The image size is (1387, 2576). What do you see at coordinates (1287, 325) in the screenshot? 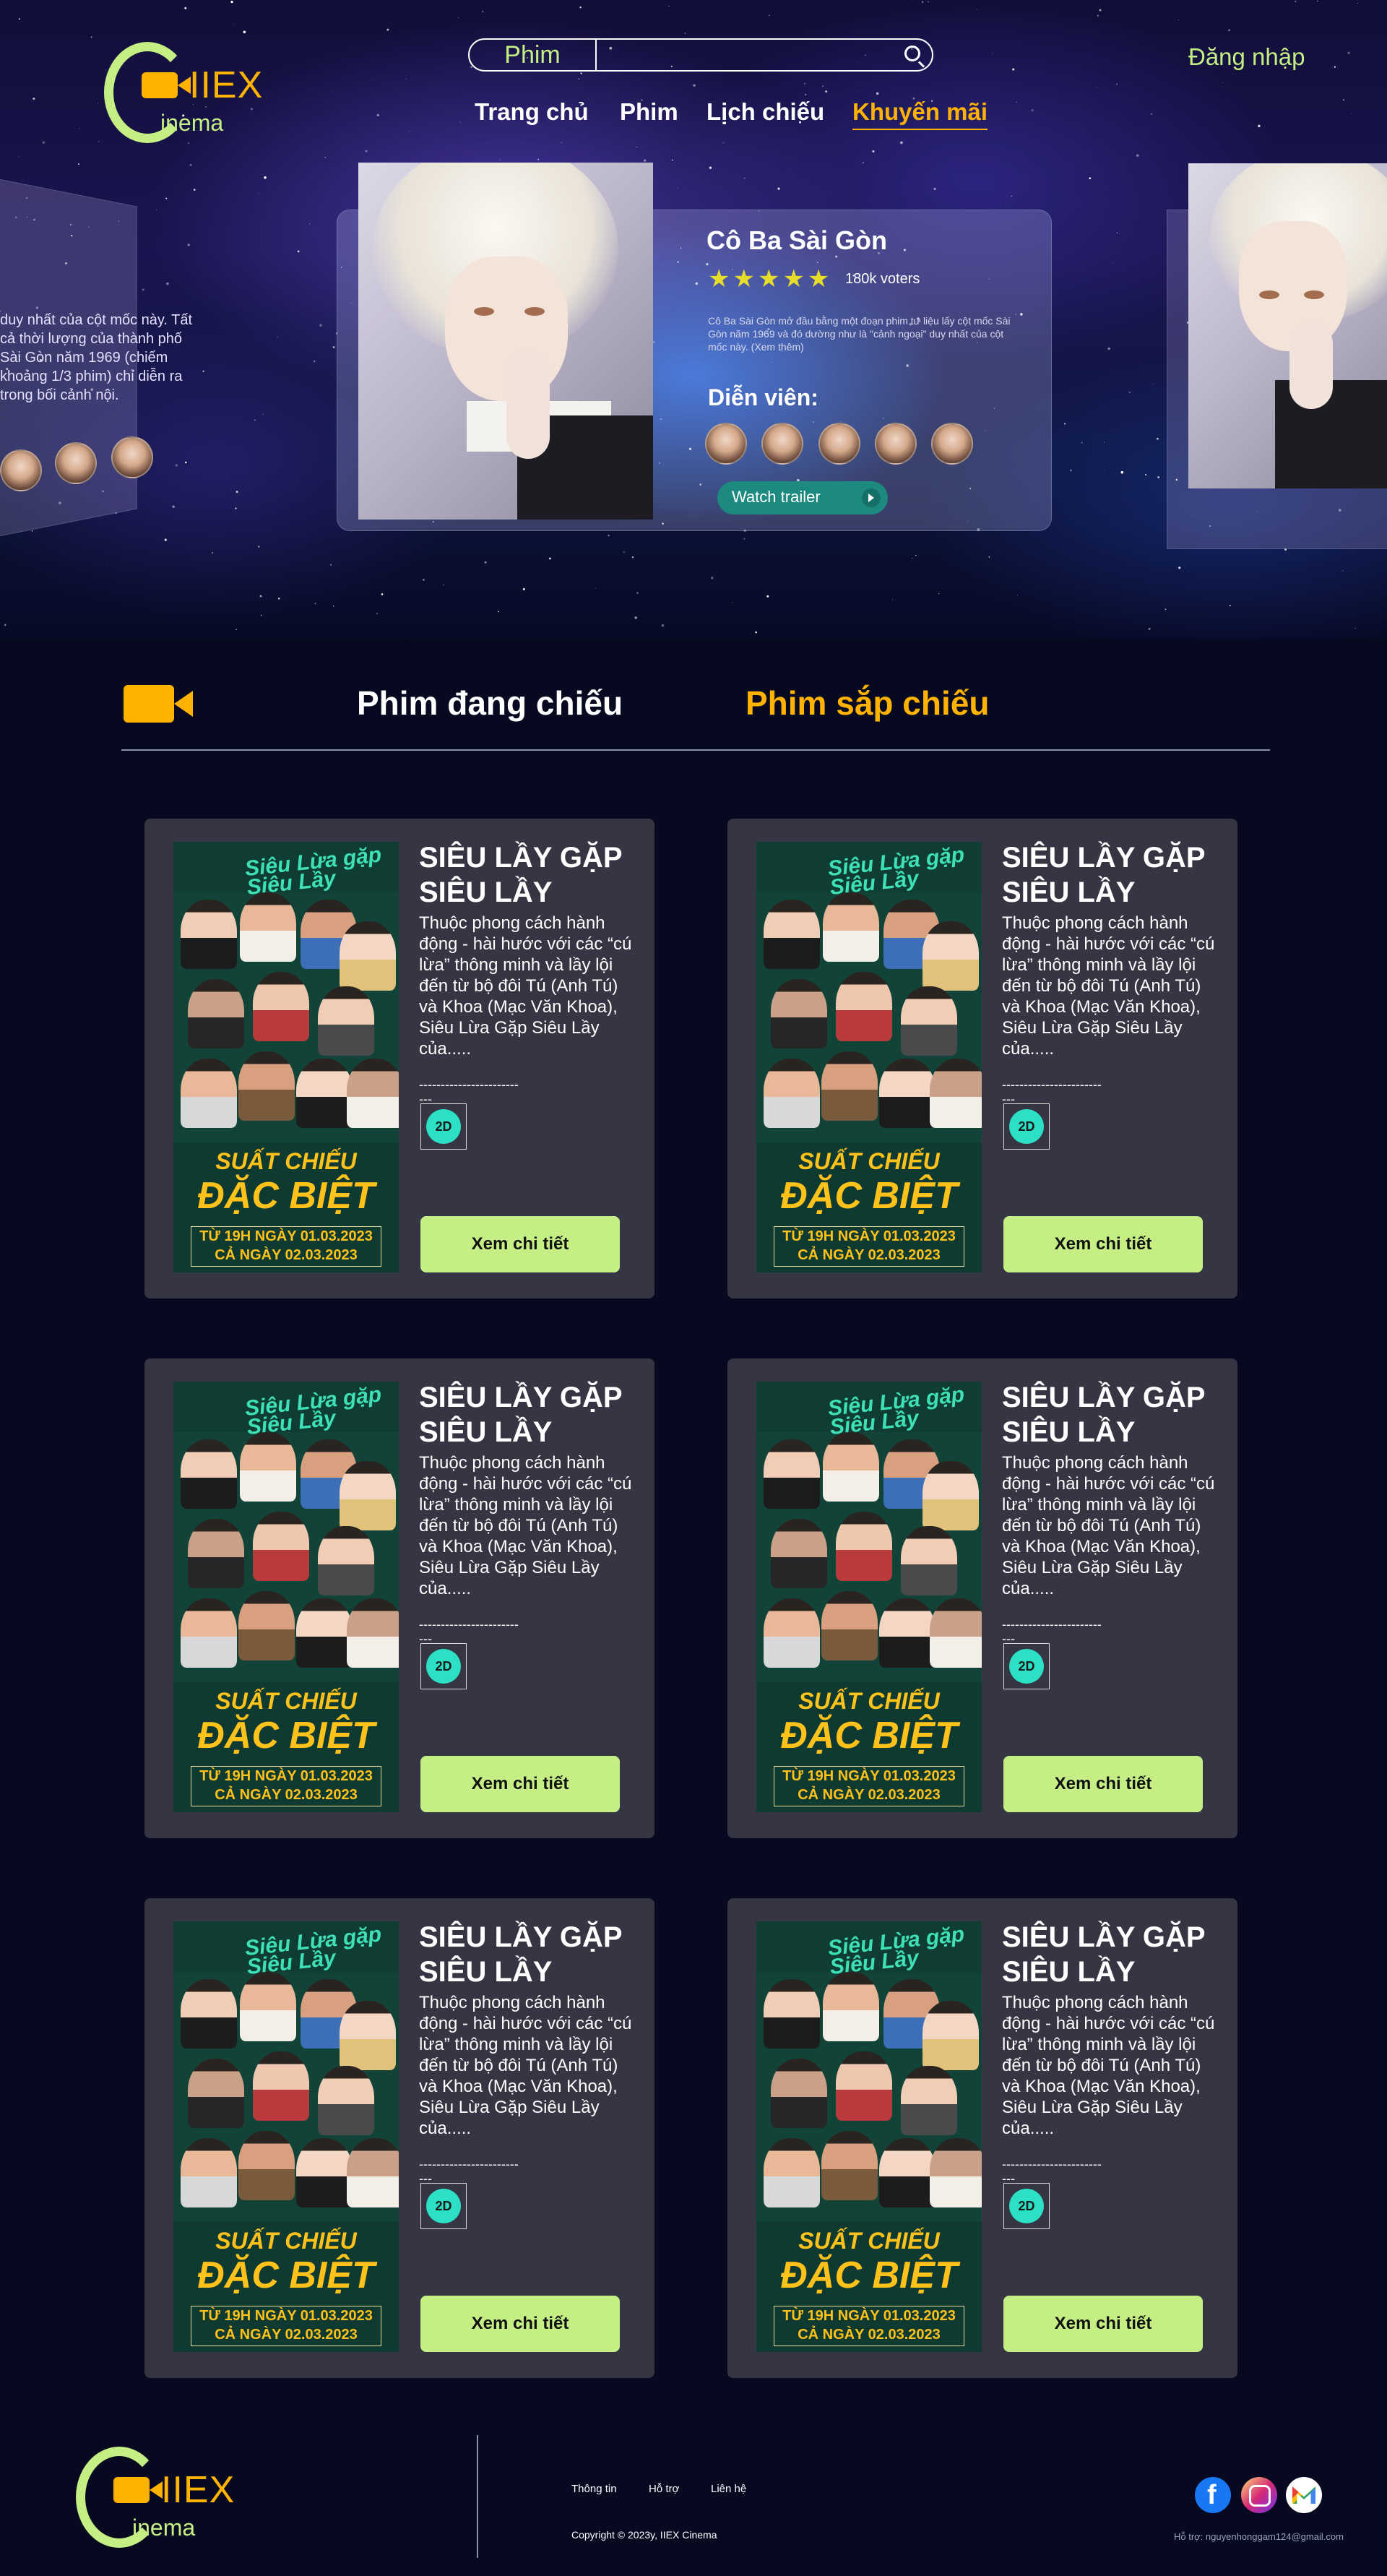
I see `carousel-next-poster` at bounding box center [1287, 325].